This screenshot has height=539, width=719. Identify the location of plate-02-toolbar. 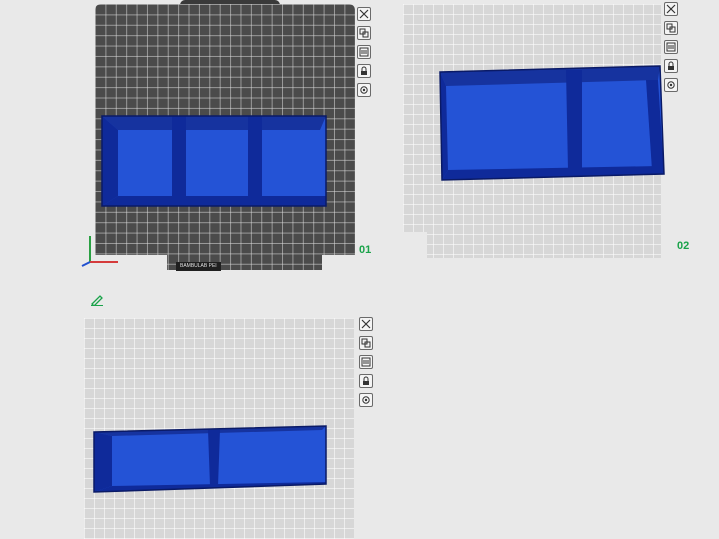
(671, 47).